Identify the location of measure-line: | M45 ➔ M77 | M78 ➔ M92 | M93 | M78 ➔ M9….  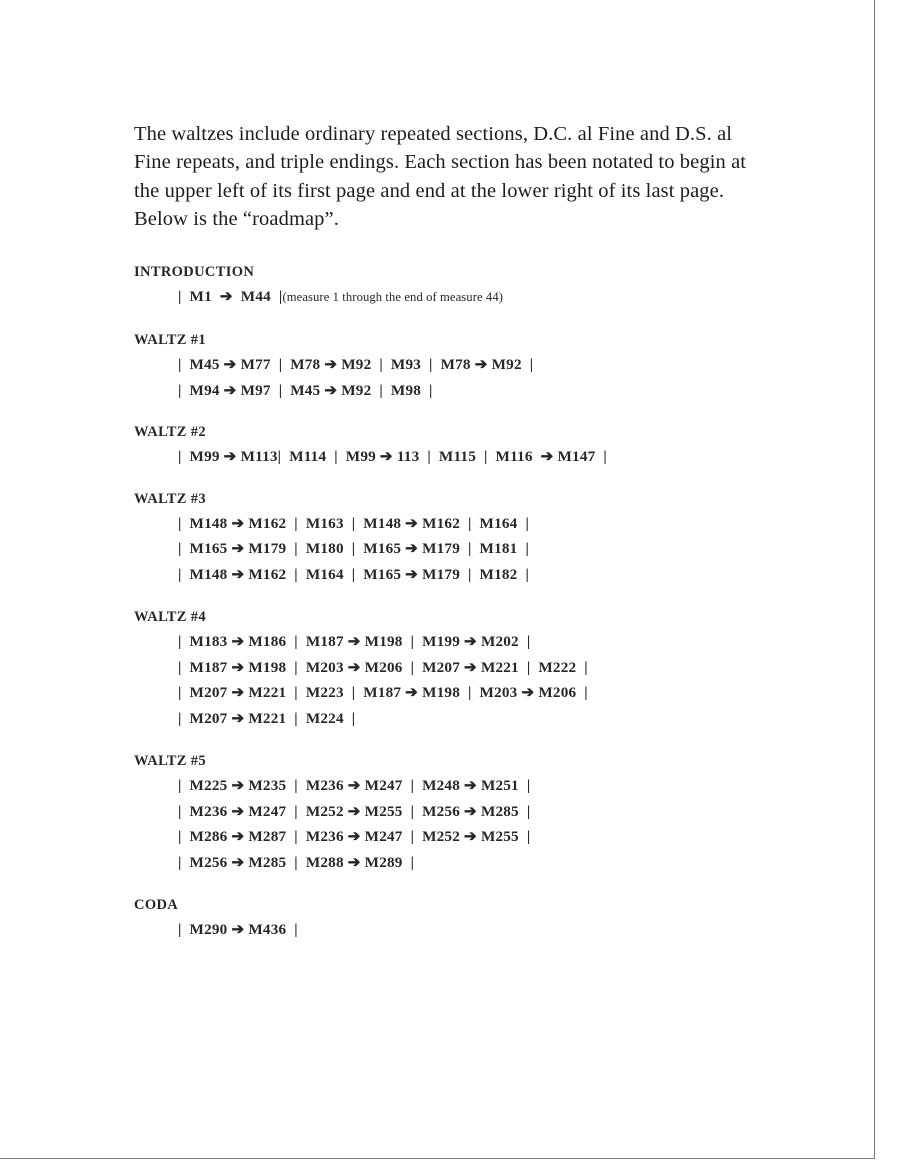
(356, 365).